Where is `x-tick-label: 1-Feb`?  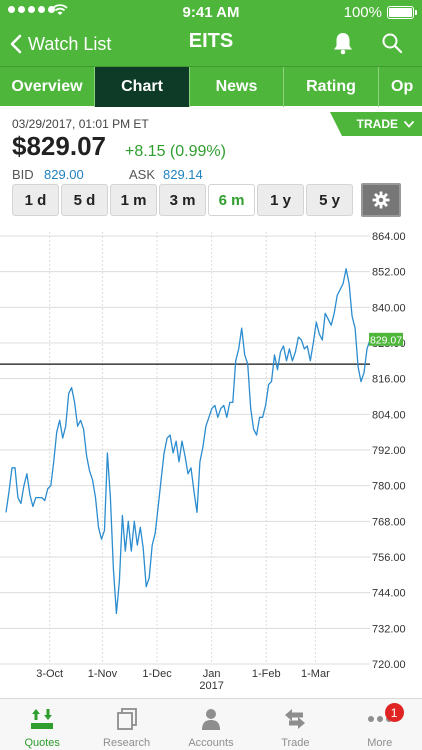 x-tick-label: 1-Feb is located at coordinates (266, 674).